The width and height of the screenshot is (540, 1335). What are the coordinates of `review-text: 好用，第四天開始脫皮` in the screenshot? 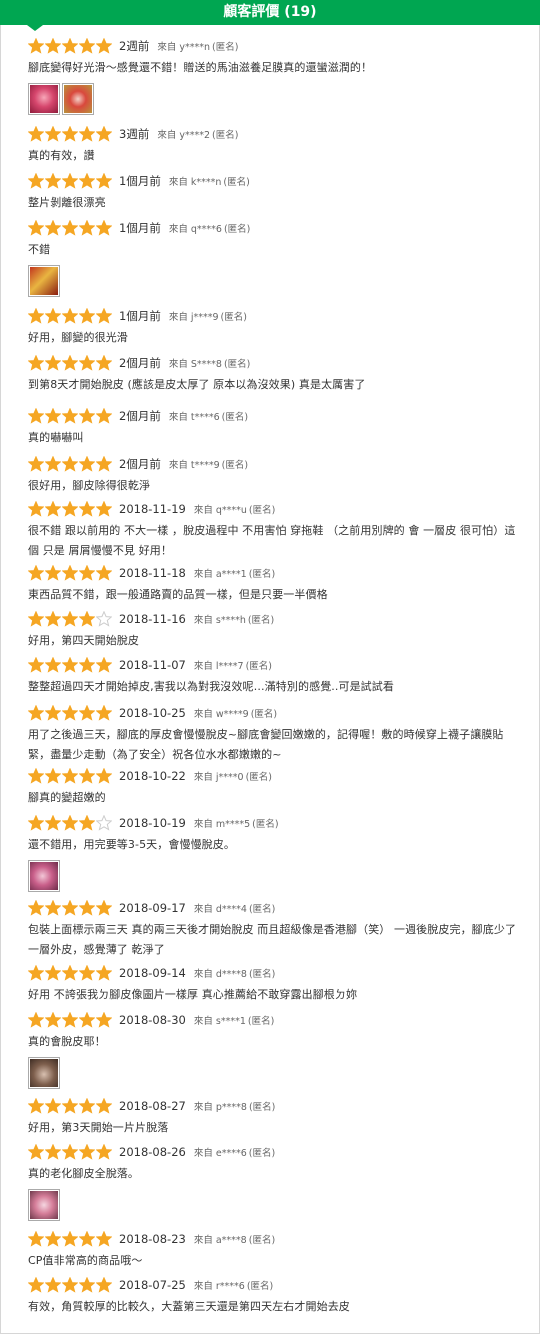 It's located at (83, 640).